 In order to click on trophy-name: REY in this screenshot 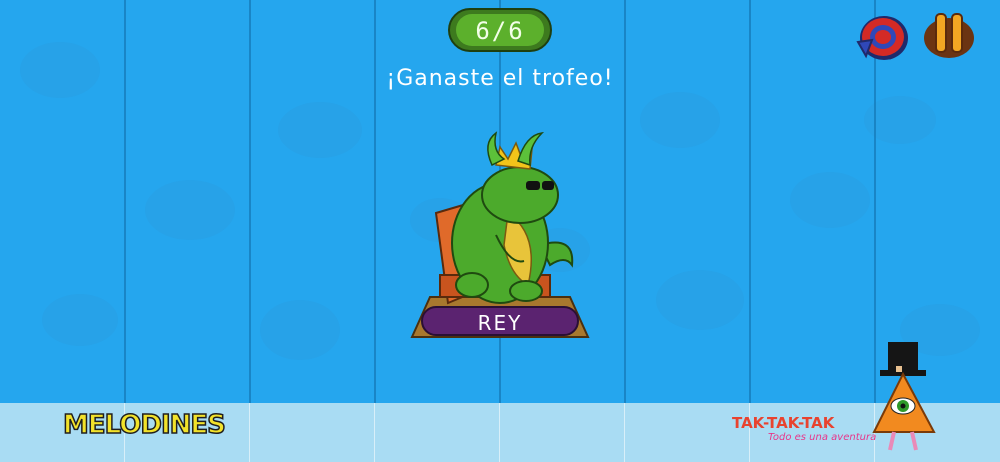, I will do `click(500, 323)`.